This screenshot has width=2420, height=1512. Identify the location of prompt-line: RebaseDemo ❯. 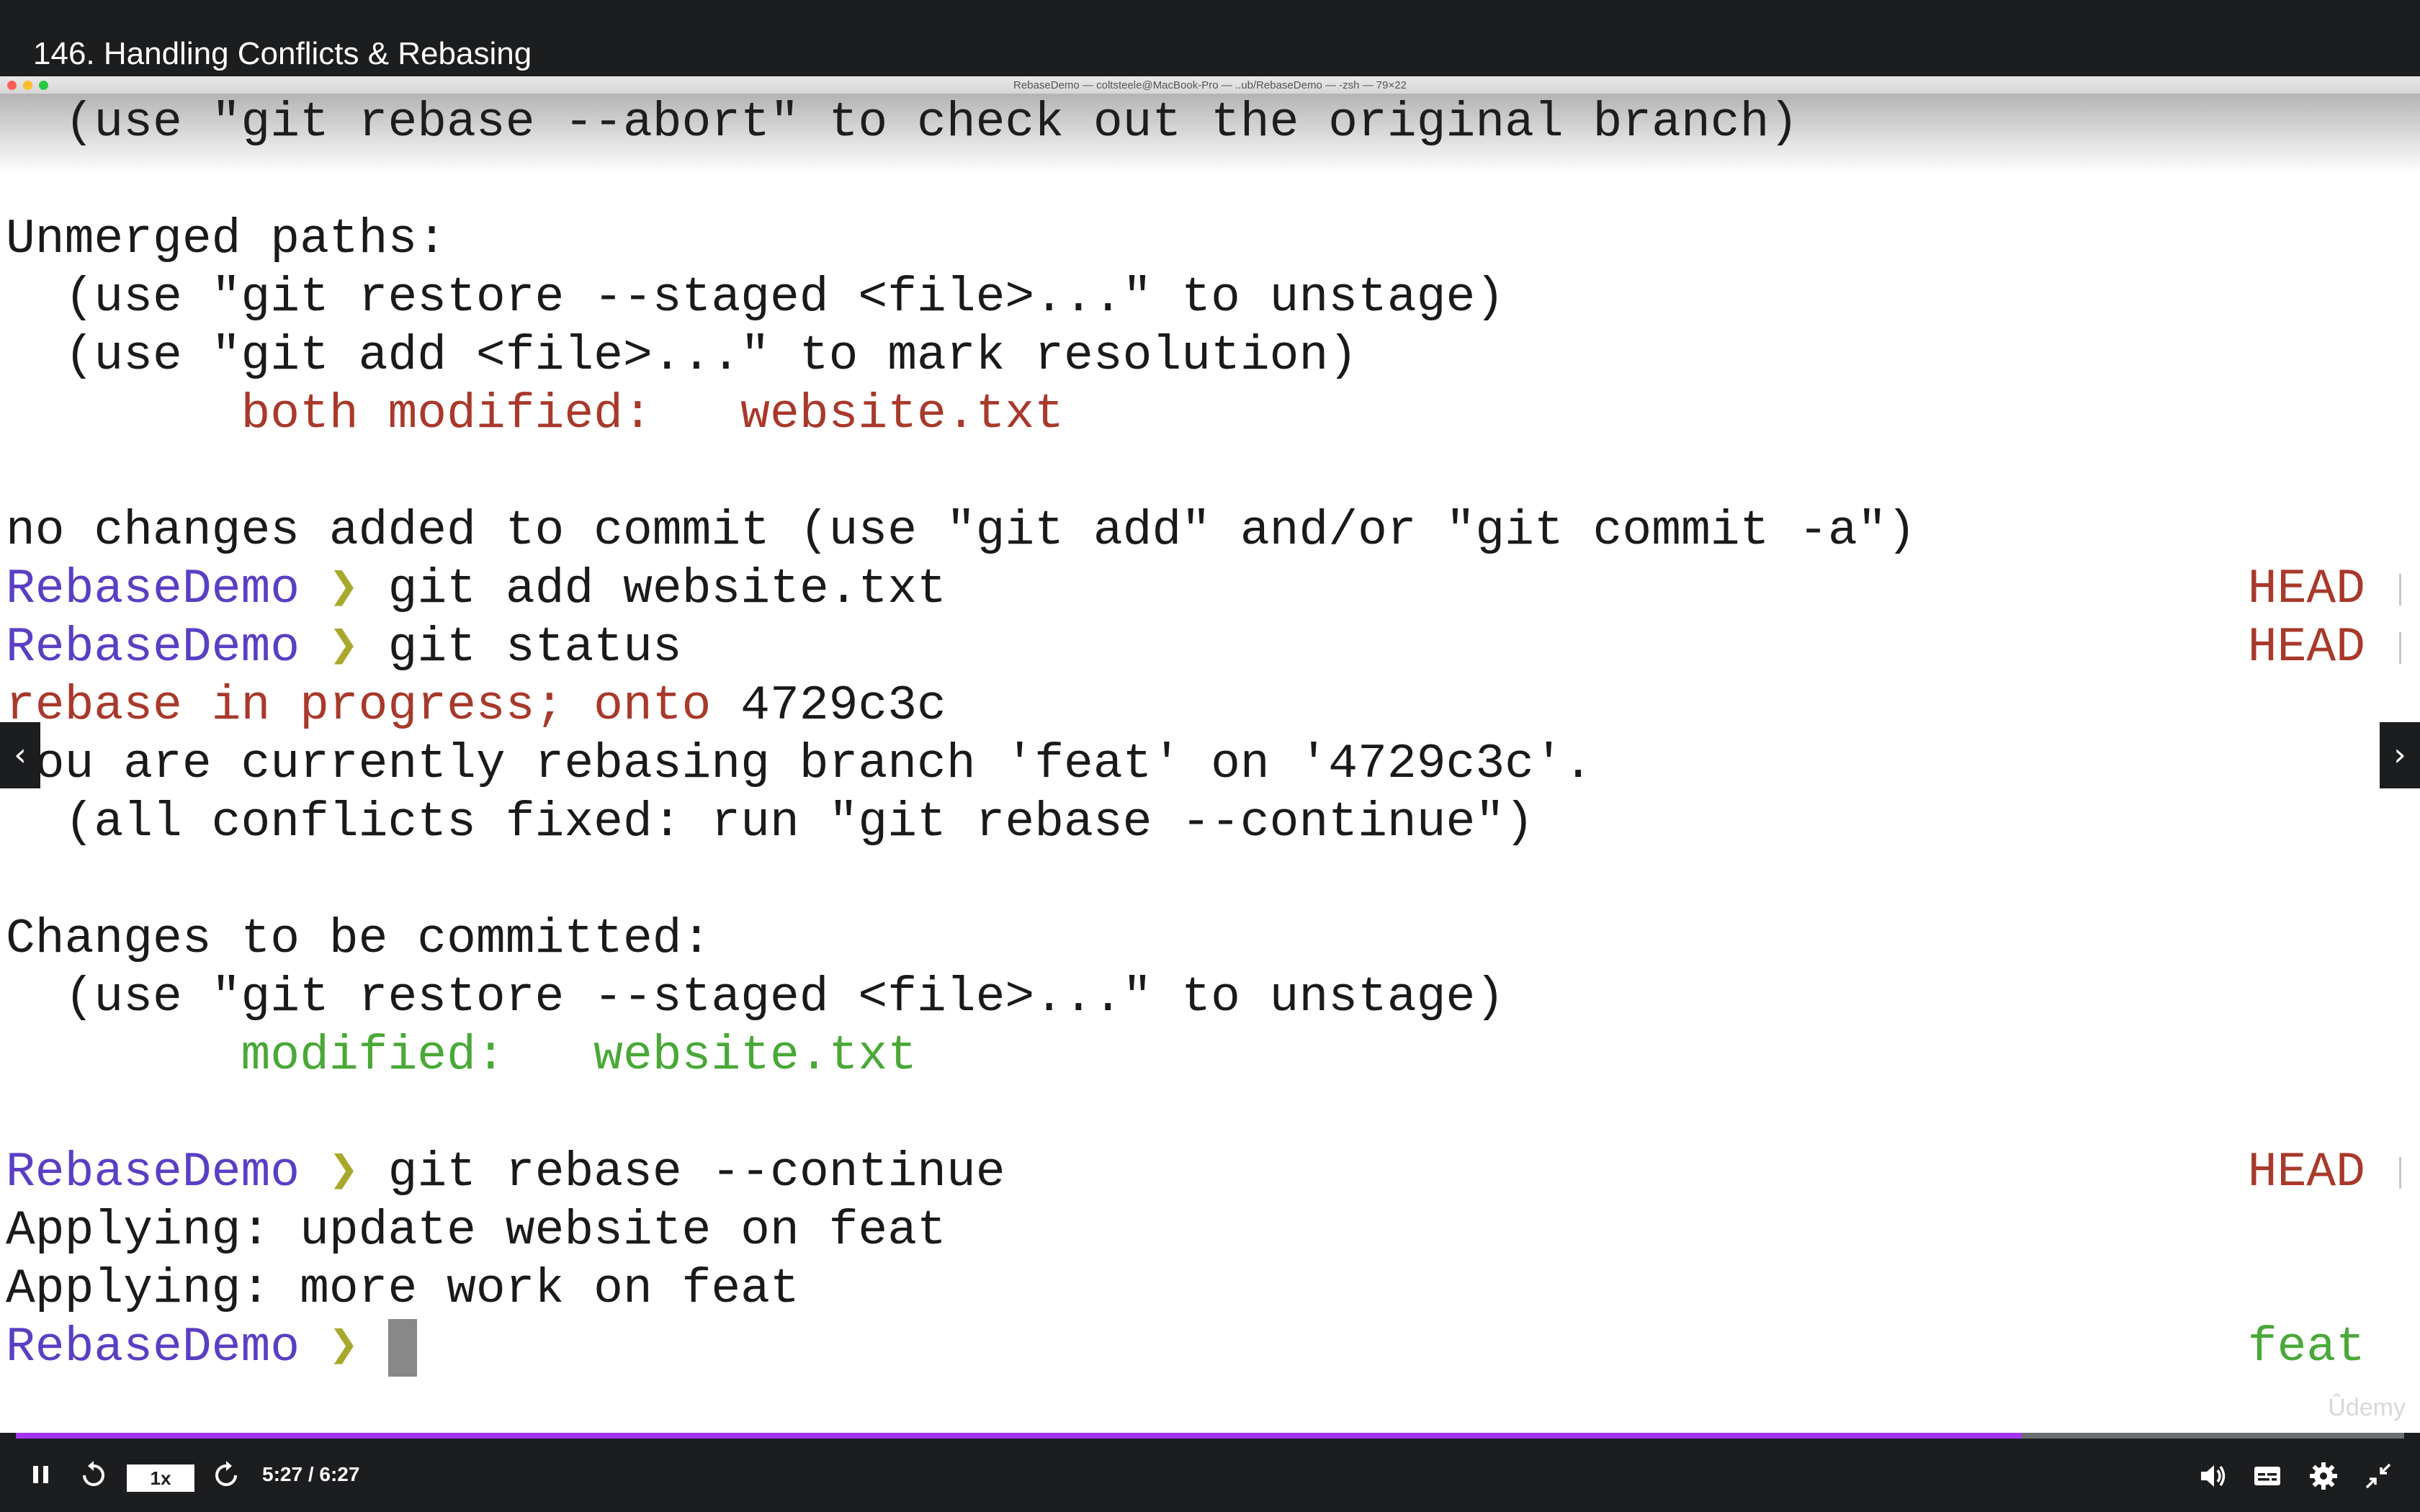
(211, 1348).